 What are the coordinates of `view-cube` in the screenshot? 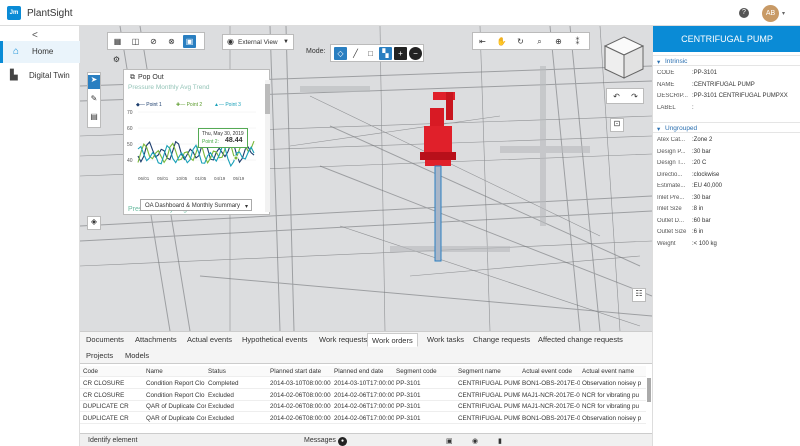 It's located at (624, 58).